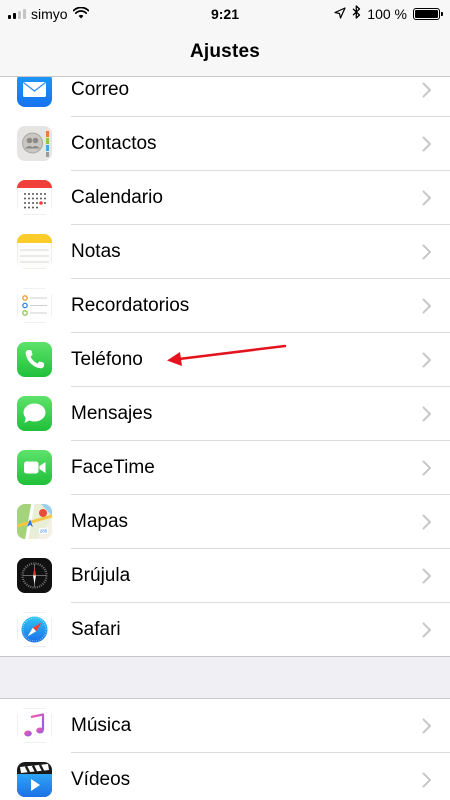  What do you see at coordinates (34, 521) in the screenshot?
I see `maps-icon: 280` at bounding box center [34, 521].